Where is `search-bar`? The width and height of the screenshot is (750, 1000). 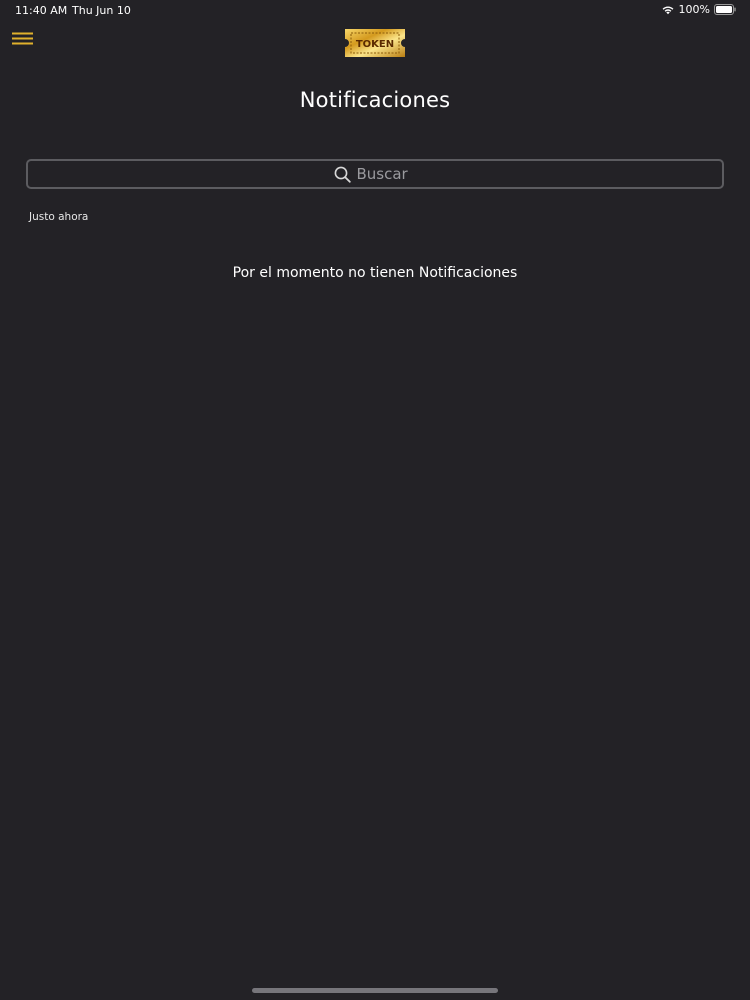
search-bar is located at coordinates (375, 174).